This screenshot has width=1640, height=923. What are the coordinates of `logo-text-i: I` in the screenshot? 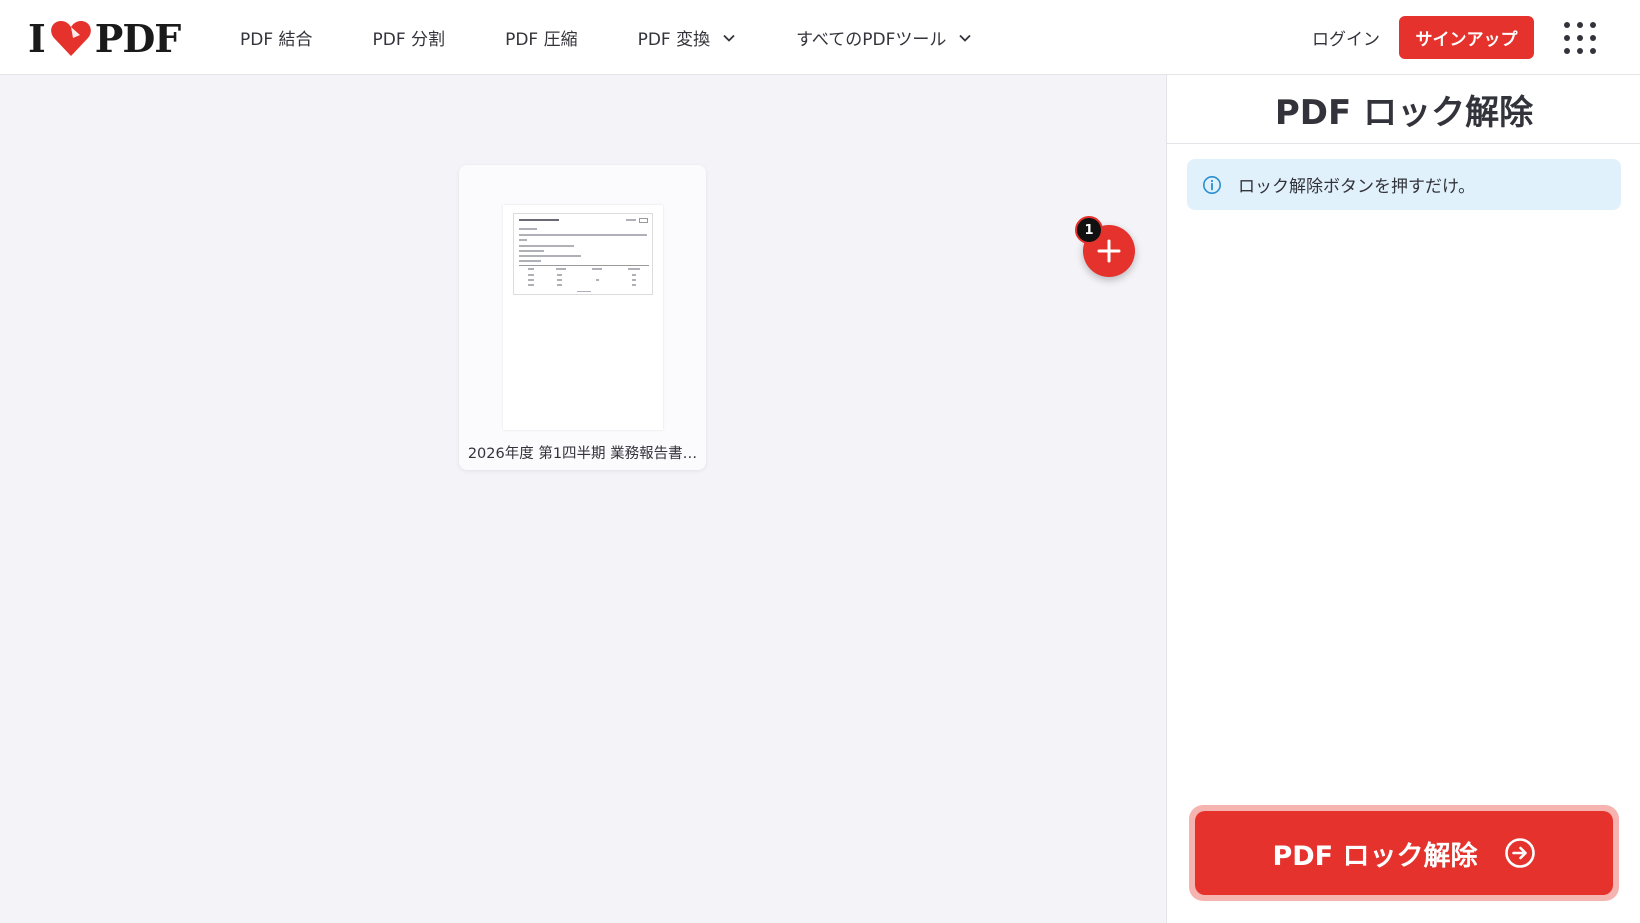 It's located at (37, 38).